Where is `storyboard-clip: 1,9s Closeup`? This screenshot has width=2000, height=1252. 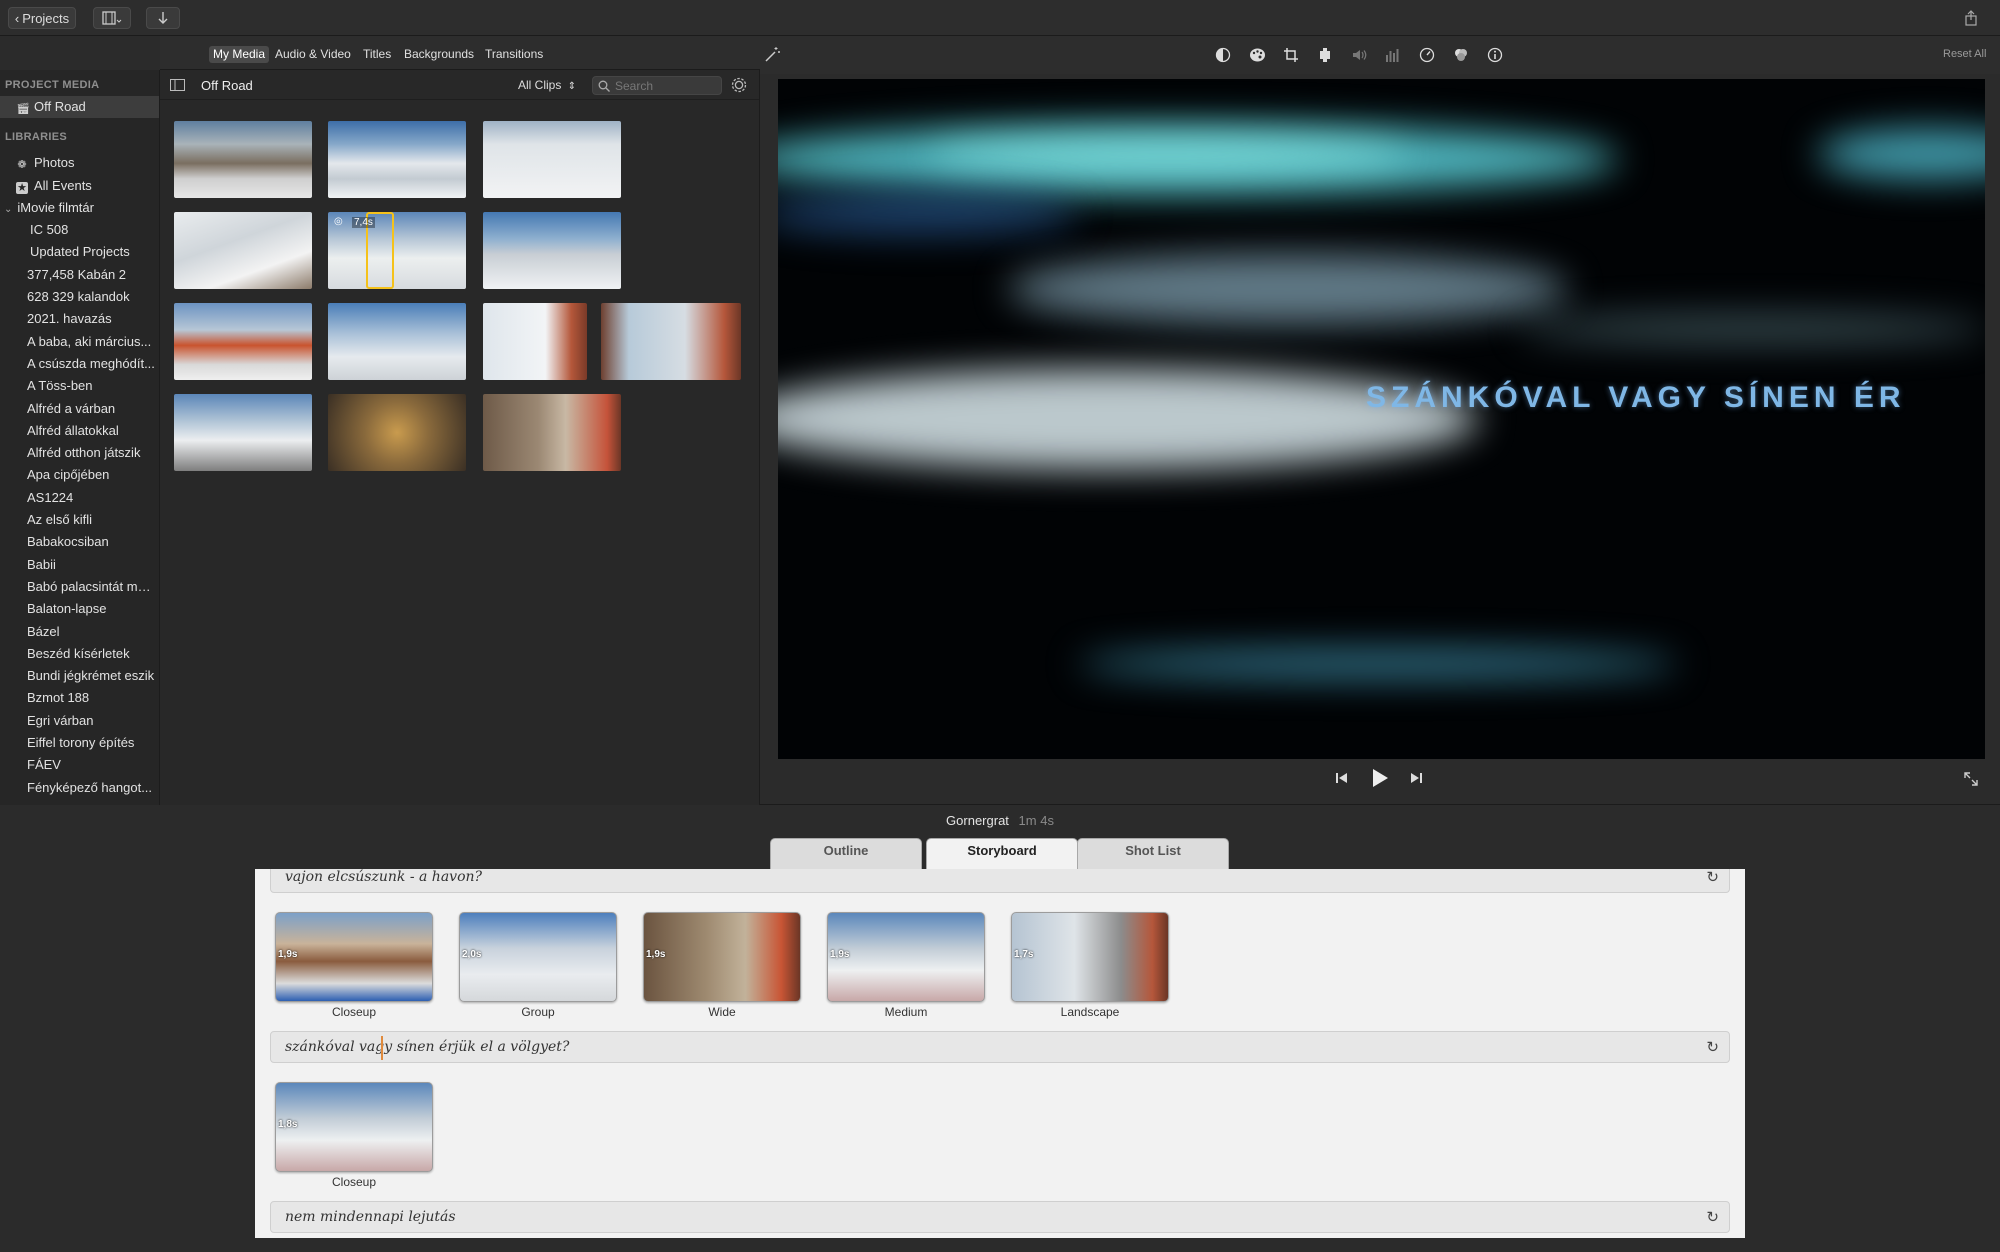 storyboard-clip: 1,9s Closeup is located at coordinates (354, 965).